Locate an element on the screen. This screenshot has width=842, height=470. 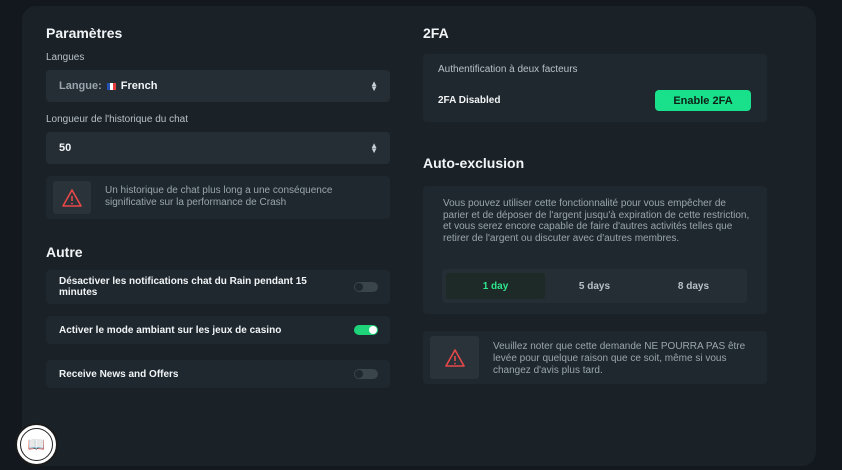
language-label: Langues is located at coordinates (65, 57).